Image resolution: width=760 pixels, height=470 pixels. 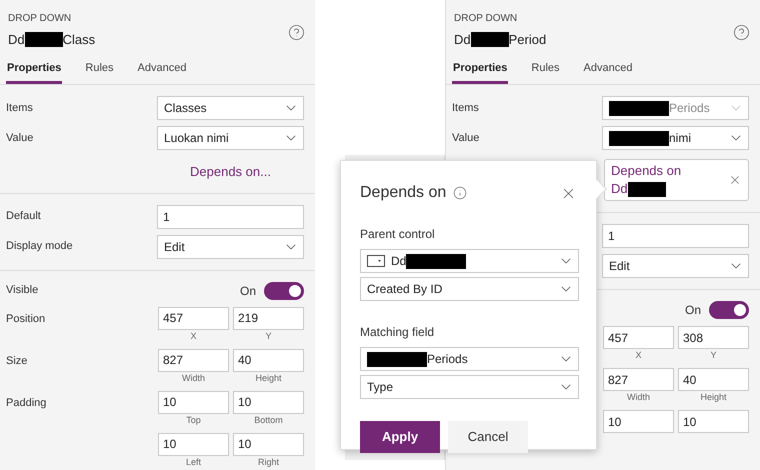 I want to click on dropdown: Created By ID, so click(x=469, y=289).